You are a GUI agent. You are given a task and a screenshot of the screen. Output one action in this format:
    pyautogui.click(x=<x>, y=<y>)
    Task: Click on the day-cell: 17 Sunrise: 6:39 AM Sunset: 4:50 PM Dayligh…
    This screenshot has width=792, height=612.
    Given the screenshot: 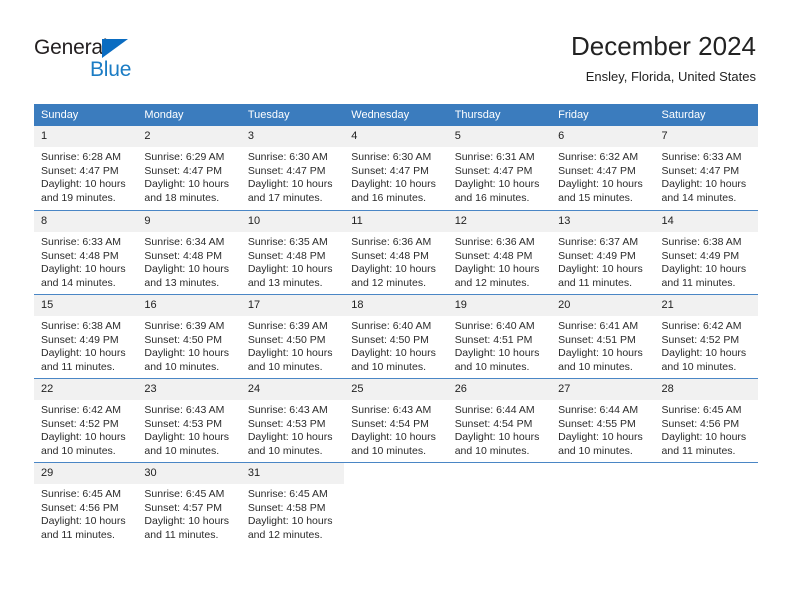 What is the action you would take?
    pyautogui.click(x=292, y=336)
    